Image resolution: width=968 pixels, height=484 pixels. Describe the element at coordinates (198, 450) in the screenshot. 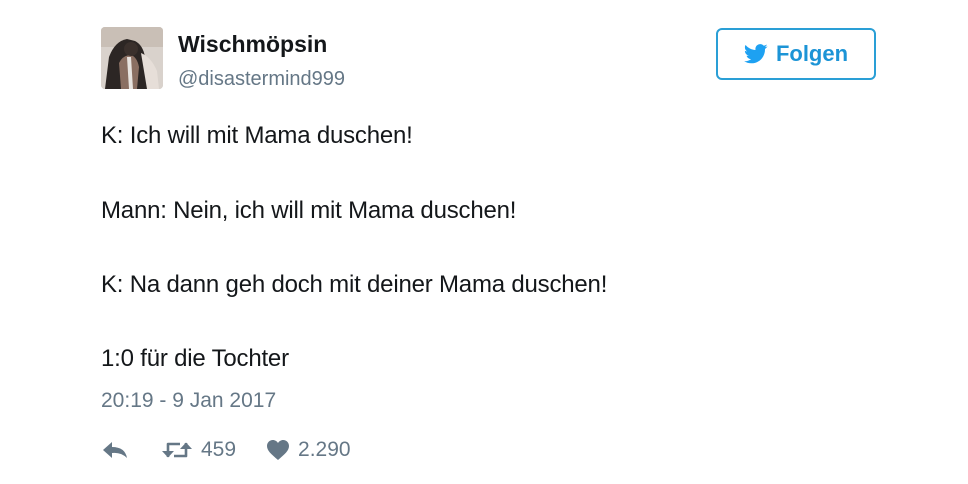

I see `retweet-button: 459` at that location.